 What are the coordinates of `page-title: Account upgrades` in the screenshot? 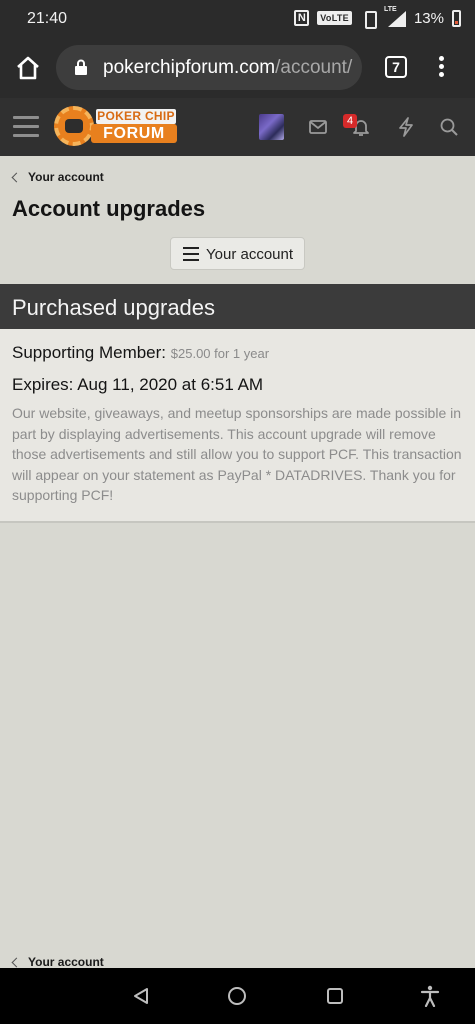 It's located at (109, 208).